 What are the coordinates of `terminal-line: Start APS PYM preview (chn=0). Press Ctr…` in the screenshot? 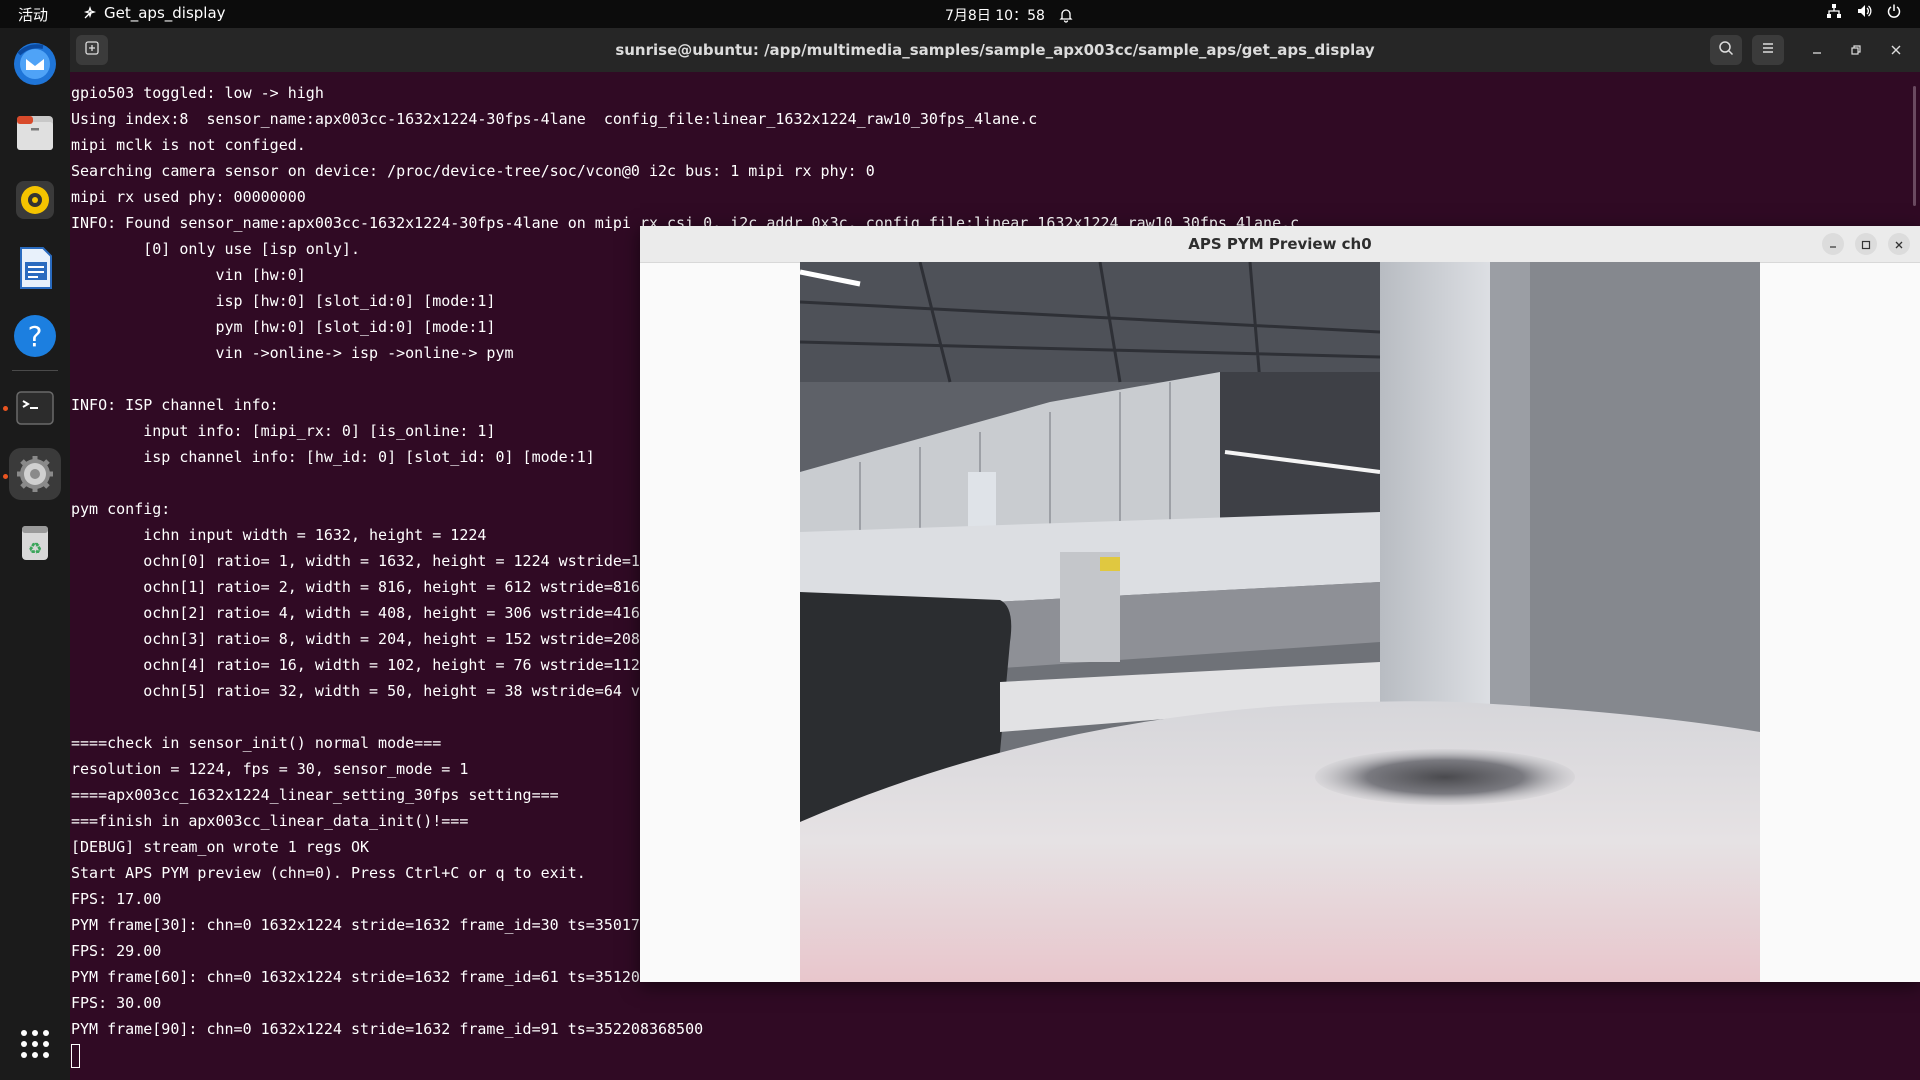 It's located at (328, 873).